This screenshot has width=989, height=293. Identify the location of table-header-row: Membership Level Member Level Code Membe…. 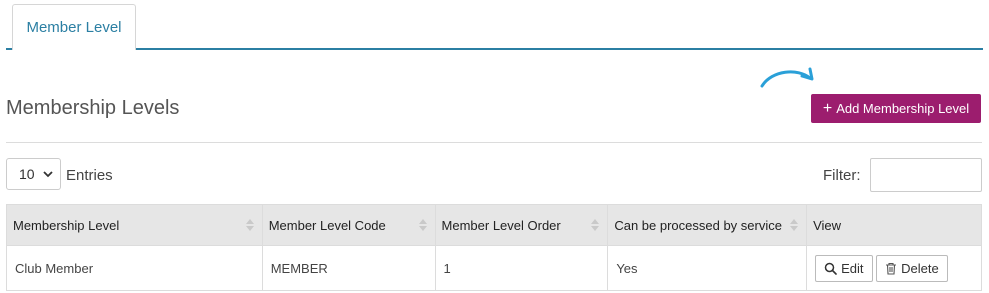
(494, 225).